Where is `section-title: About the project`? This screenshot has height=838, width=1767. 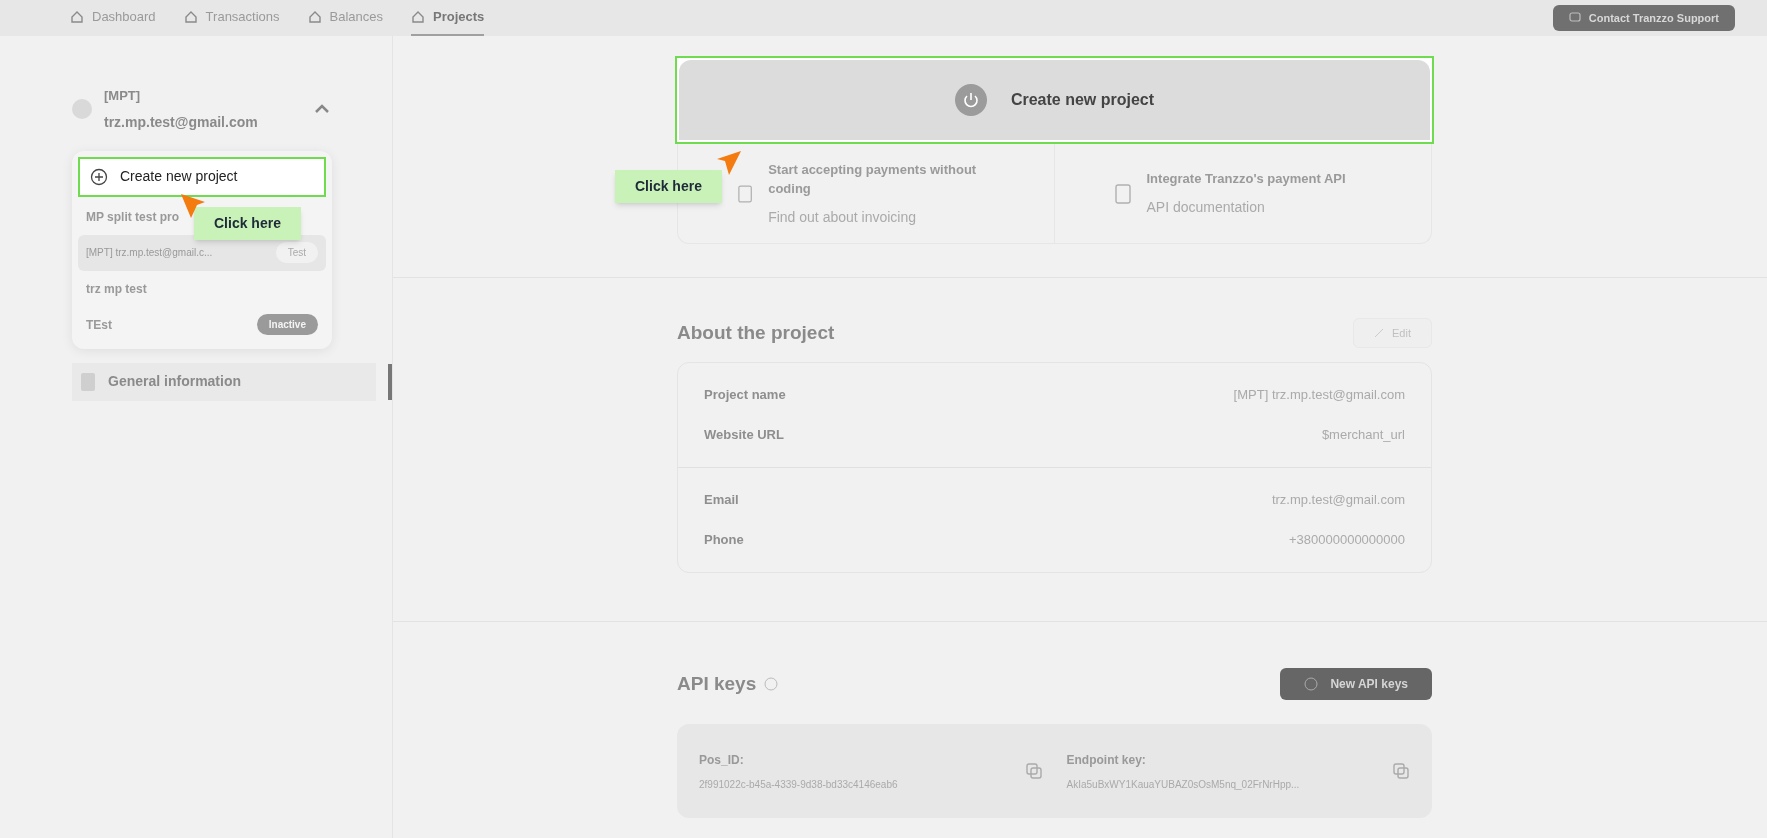 section-title: About the project is located at coordinates (756, 332).